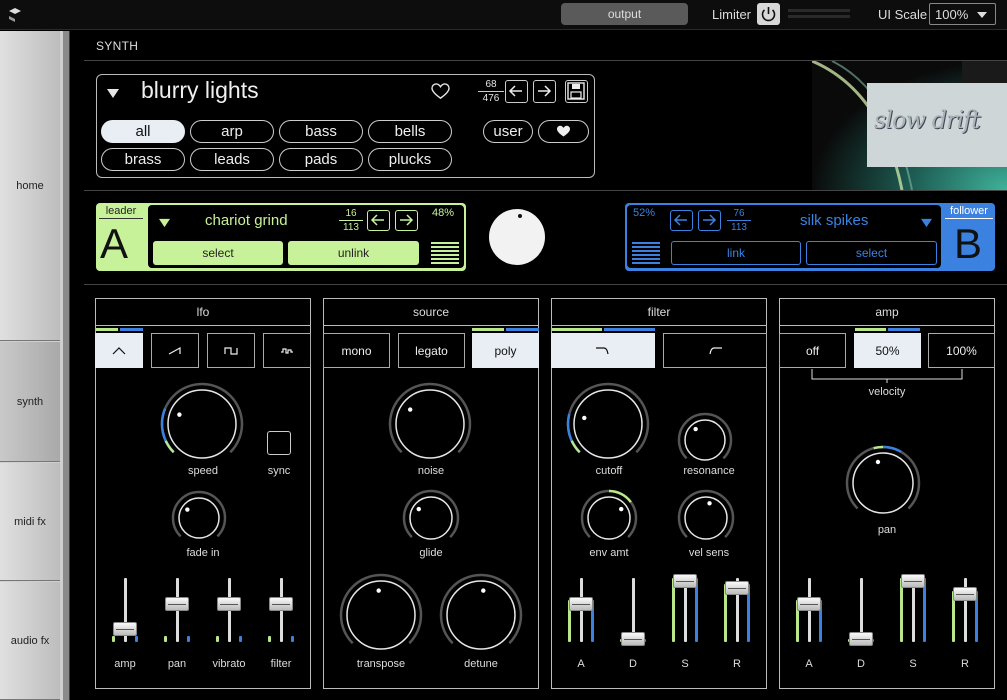  Describe the element at coordinates (287, 350) in the screenshot. I see `lfo-shape-random-button` at that location.